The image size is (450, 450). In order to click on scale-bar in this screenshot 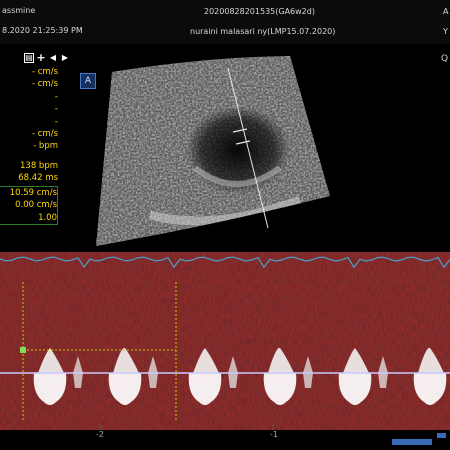, I will do `click(412, 442)`.